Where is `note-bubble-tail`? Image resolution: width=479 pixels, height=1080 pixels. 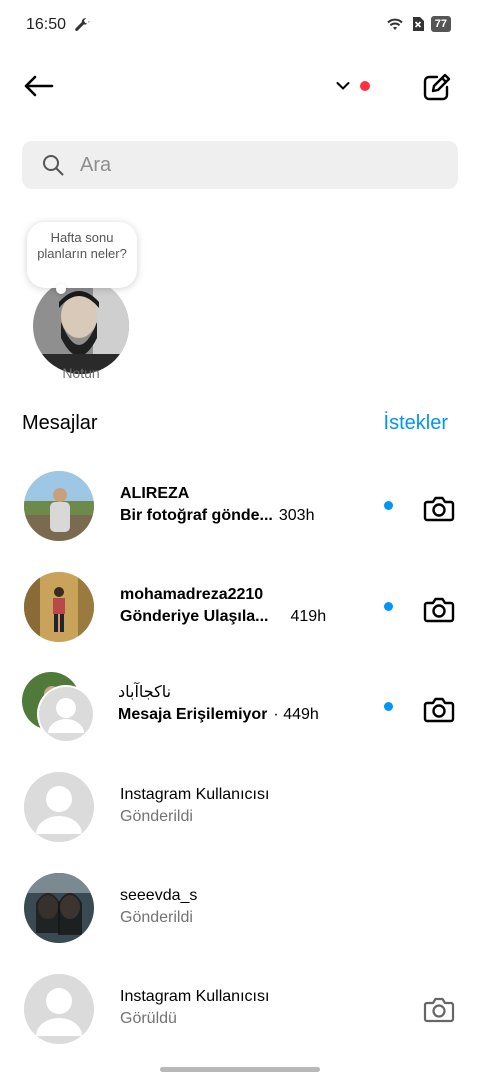 note-bubble-tail is located at coordinates (61, 289).